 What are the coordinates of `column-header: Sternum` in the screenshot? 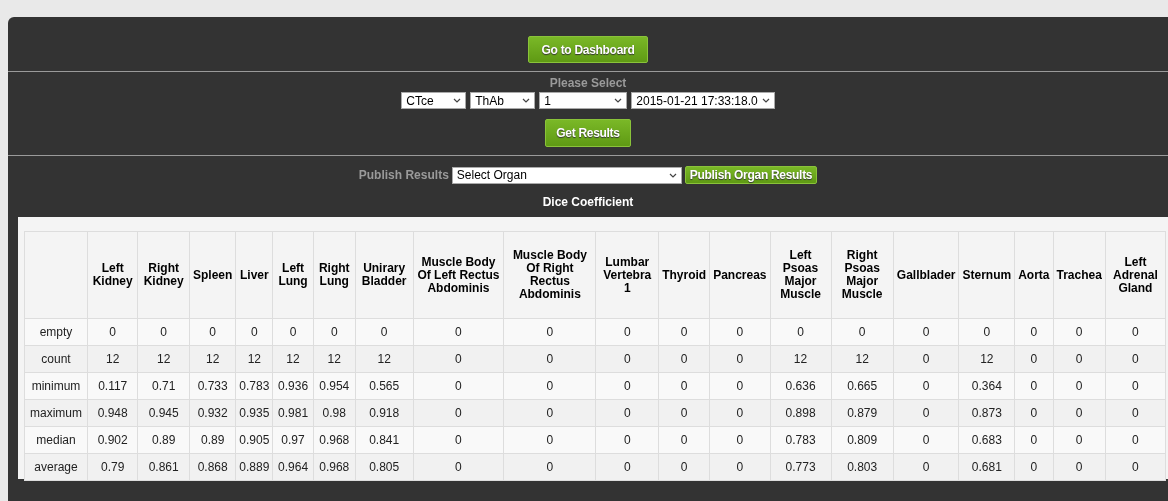 It's located at (987, 275).